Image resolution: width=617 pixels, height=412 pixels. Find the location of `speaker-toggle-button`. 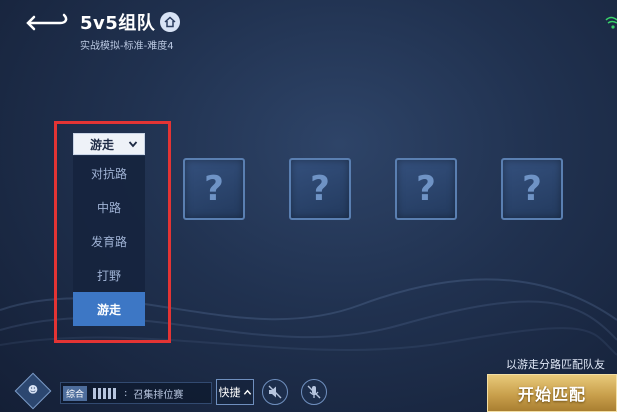

speaker-toggle-button is located at coordinates (275, 392).